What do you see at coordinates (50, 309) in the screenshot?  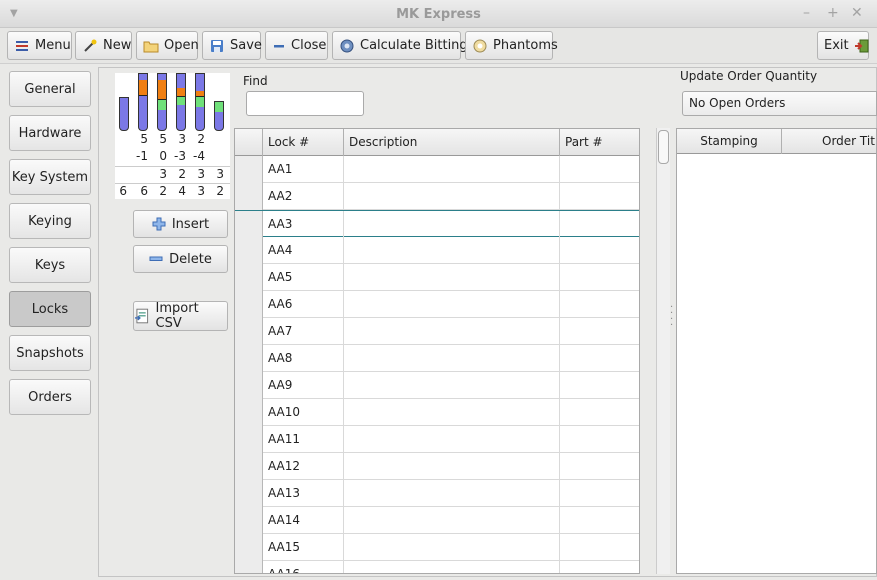 I see `nav-locks: Locks` at bounding box center [50, 309].